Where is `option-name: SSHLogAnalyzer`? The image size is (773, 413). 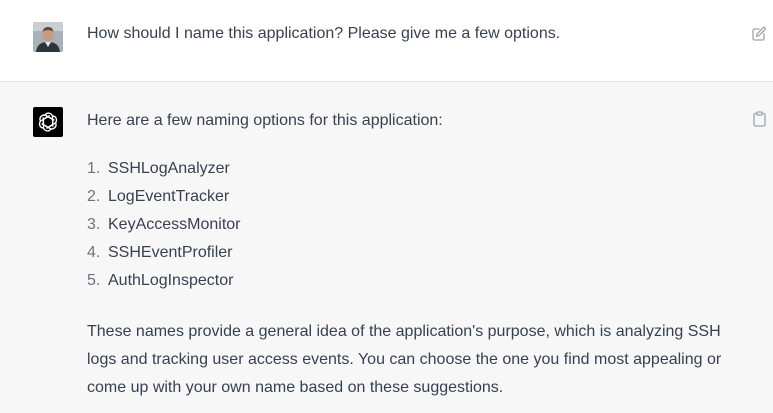 option-name: SSHLogAnalyzer is located at coordinates (169, 168).